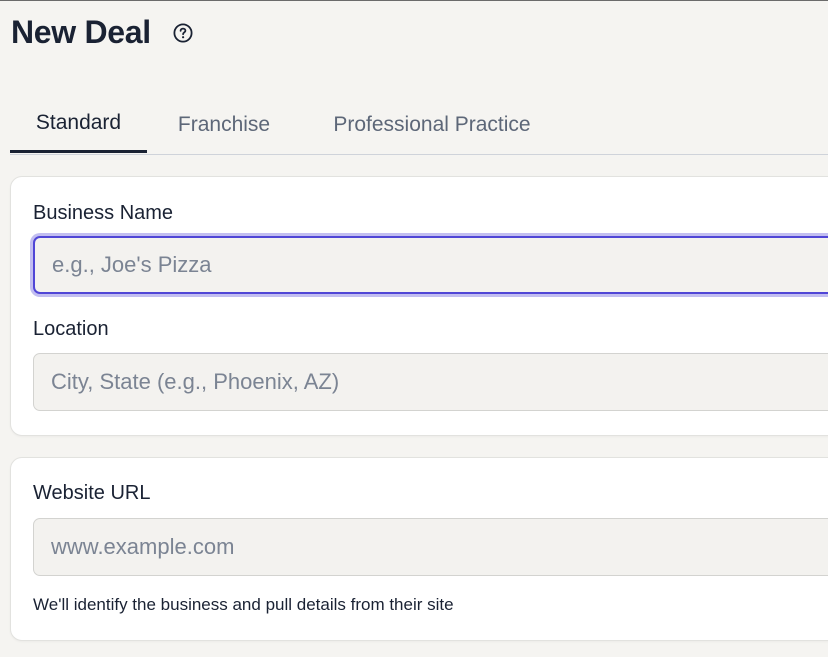 This screenshot has width=828, height=657. I want to click on website-url-input, so click(430, 547).